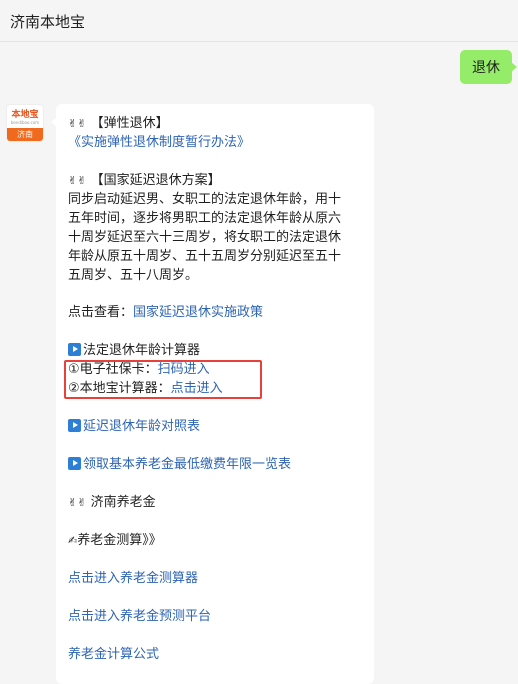  I want to click on avatar-city: 济南, so click(25, 134).